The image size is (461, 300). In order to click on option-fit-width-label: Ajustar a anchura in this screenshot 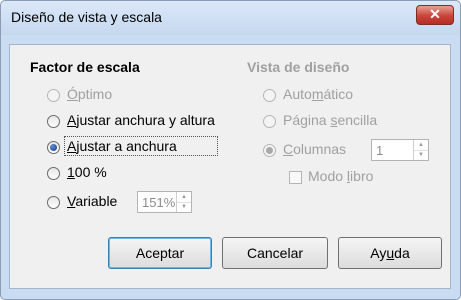, I will do `click(122, 146)`.